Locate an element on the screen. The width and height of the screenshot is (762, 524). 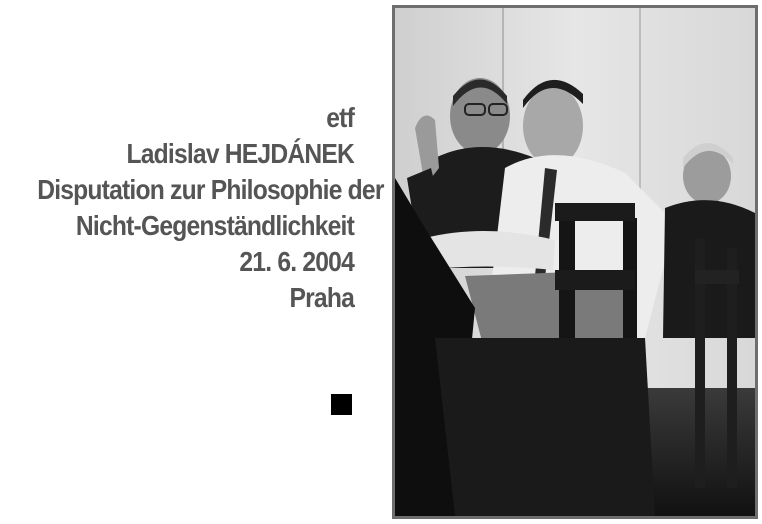
black-square-marker is located at coordinates (341, 404).